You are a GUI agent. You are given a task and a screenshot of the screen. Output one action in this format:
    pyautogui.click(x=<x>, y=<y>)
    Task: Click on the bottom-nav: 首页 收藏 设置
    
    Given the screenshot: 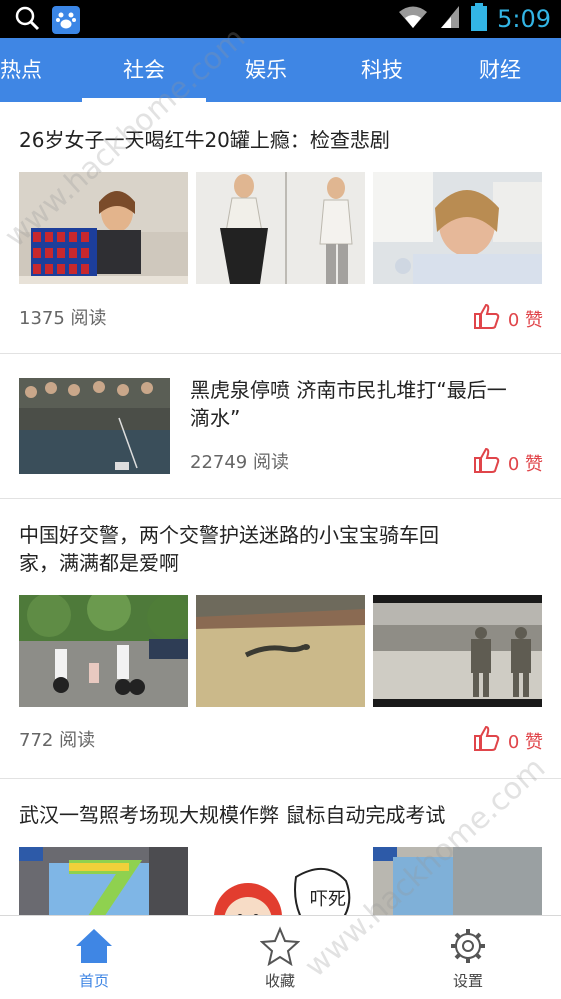 What is the action you would take?
    pyautogui.click(x=280, y=957)
    